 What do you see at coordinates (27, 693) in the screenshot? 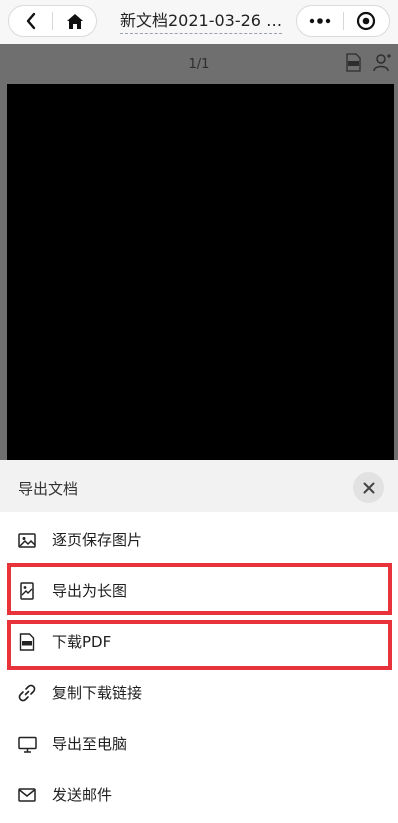
I see `link-icon` at bounding box center [27, 693].